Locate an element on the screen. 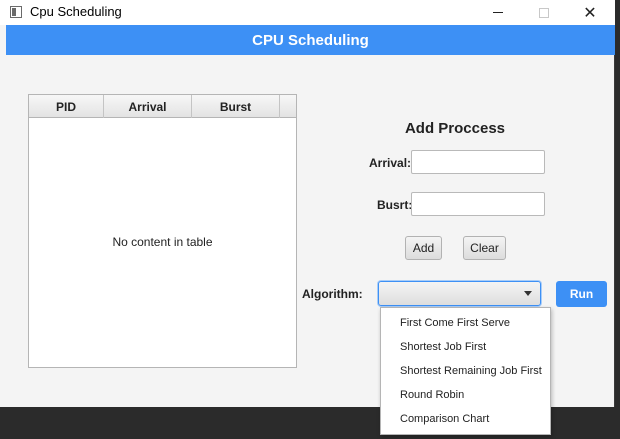 This screenshot has width=620, height=439. add-process-title: Add Proccess is located at coordinates (455, 128).